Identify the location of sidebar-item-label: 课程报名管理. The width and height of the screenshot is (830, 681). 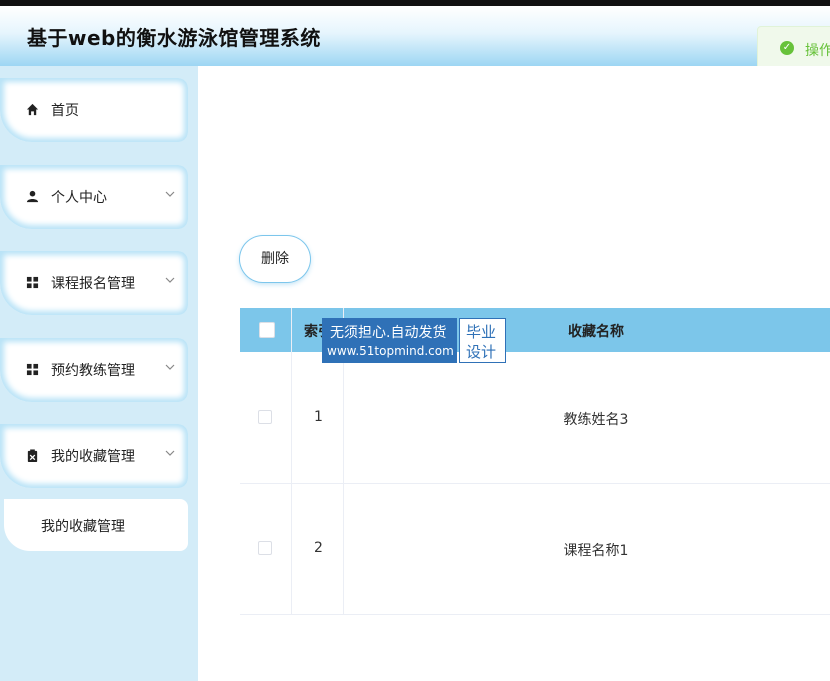
(93, 284).